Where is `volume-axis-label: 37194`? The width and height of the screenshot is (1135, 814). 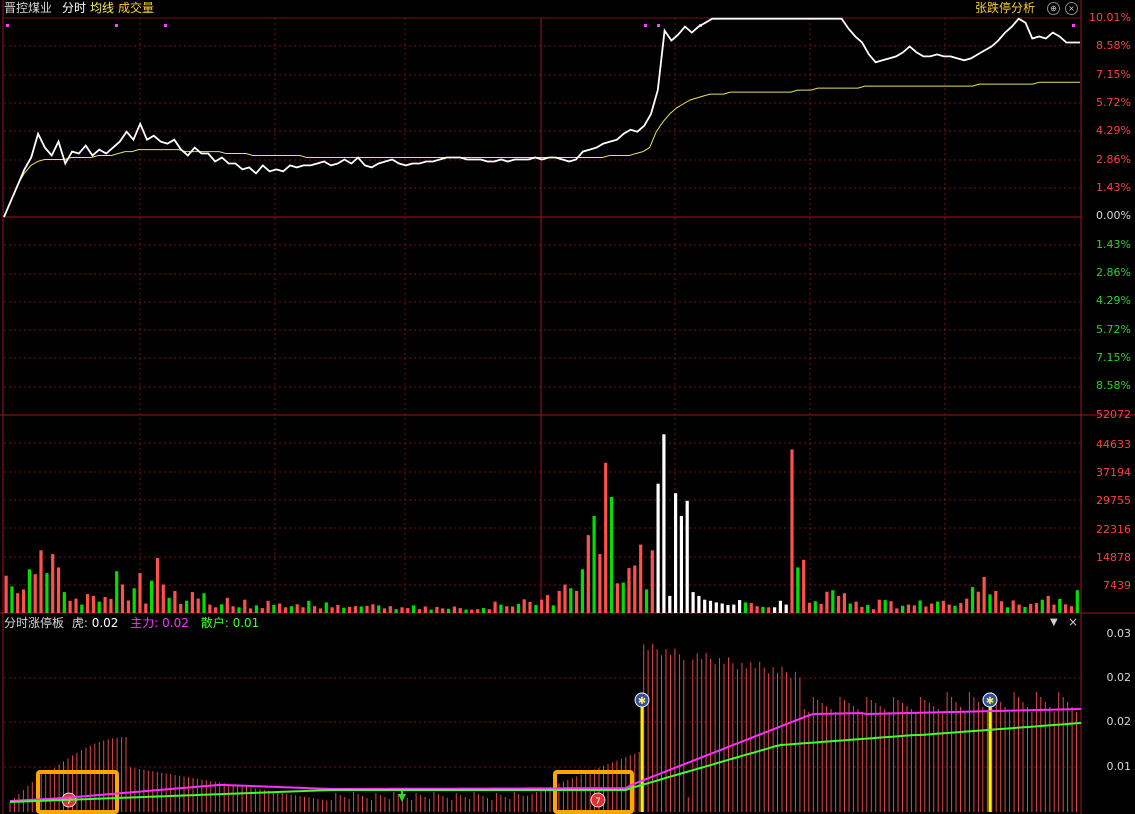
volume-axis-label: 37194 is located at coordinates (1113, 472).